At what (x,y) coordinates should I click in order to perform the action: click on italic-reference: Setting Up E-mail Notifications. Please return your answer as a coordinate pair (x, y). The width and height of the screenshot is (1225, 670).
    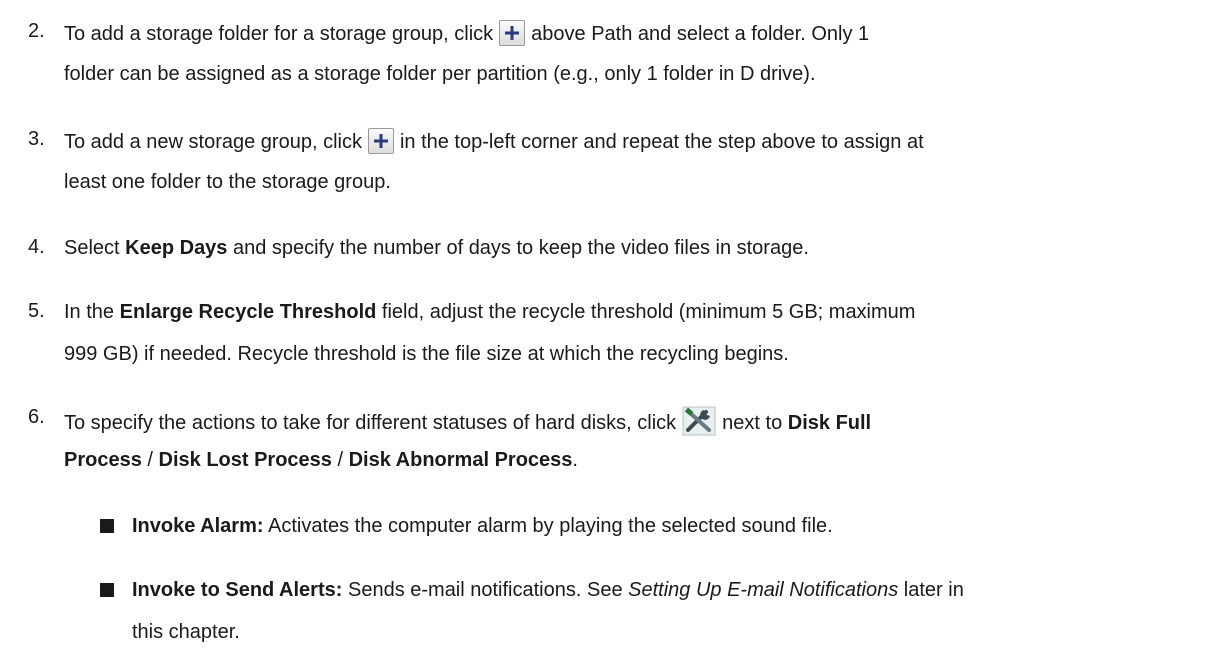
    Looking at the image, I should click on (763, 590).